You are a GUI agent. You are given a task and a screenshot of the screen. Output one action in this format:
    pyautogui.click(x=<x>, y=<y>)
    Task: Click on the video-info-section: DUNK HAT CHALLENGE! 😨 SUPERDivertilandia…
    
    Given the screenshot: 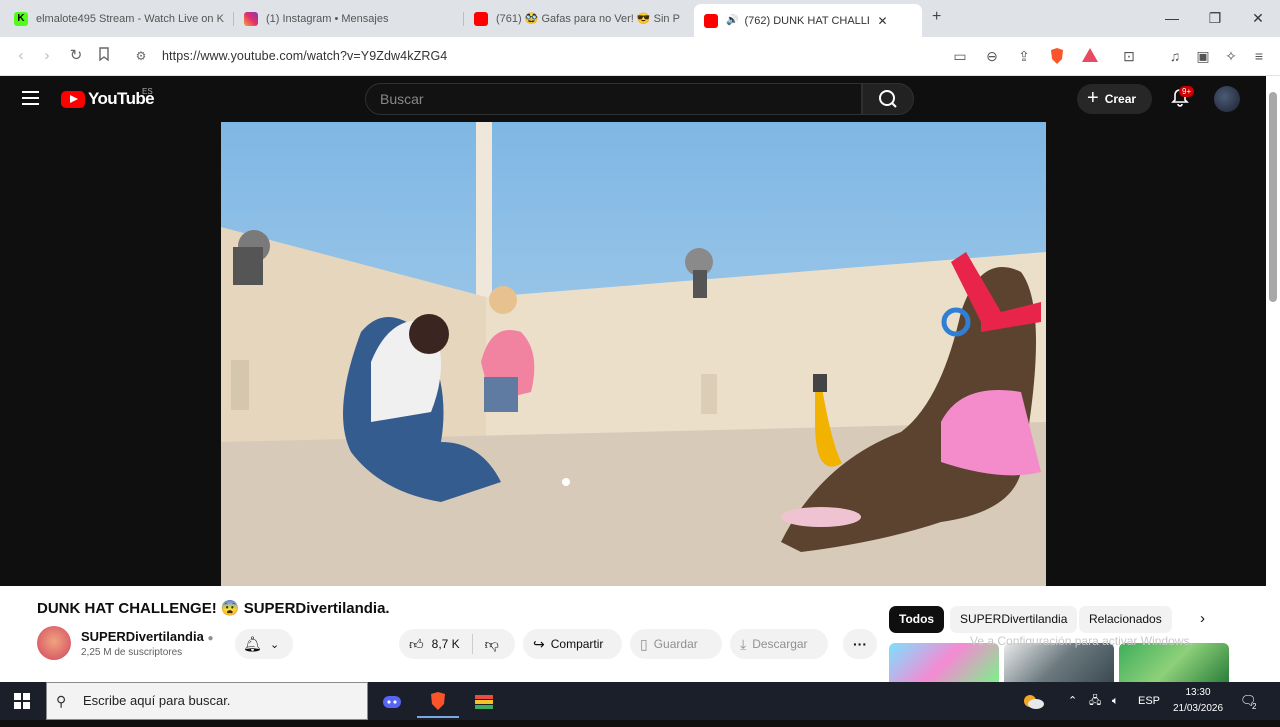 What is the action you would take?
    pyautogui.click(x=633, y=634)
    